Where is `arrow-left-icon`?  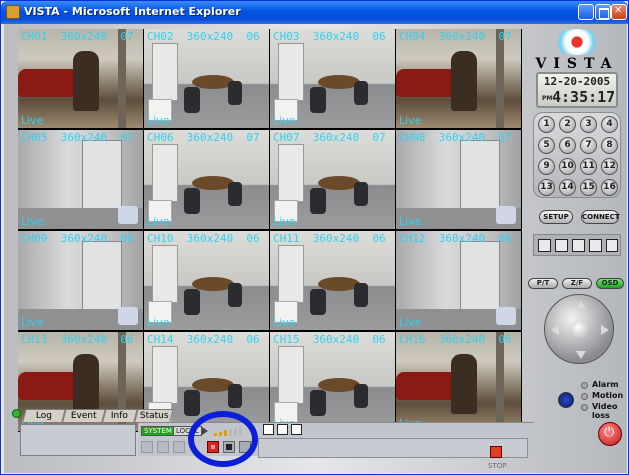 arrow-left-icon is located at coordinates (555, 330).